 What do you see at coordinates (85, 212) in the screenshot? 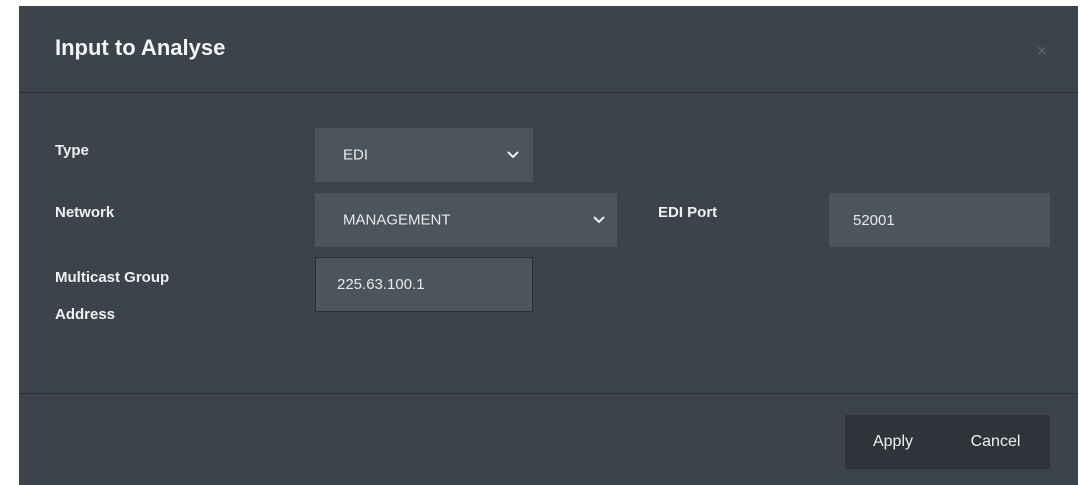
I see `network-label: Network` at bounding box center [85, 212].